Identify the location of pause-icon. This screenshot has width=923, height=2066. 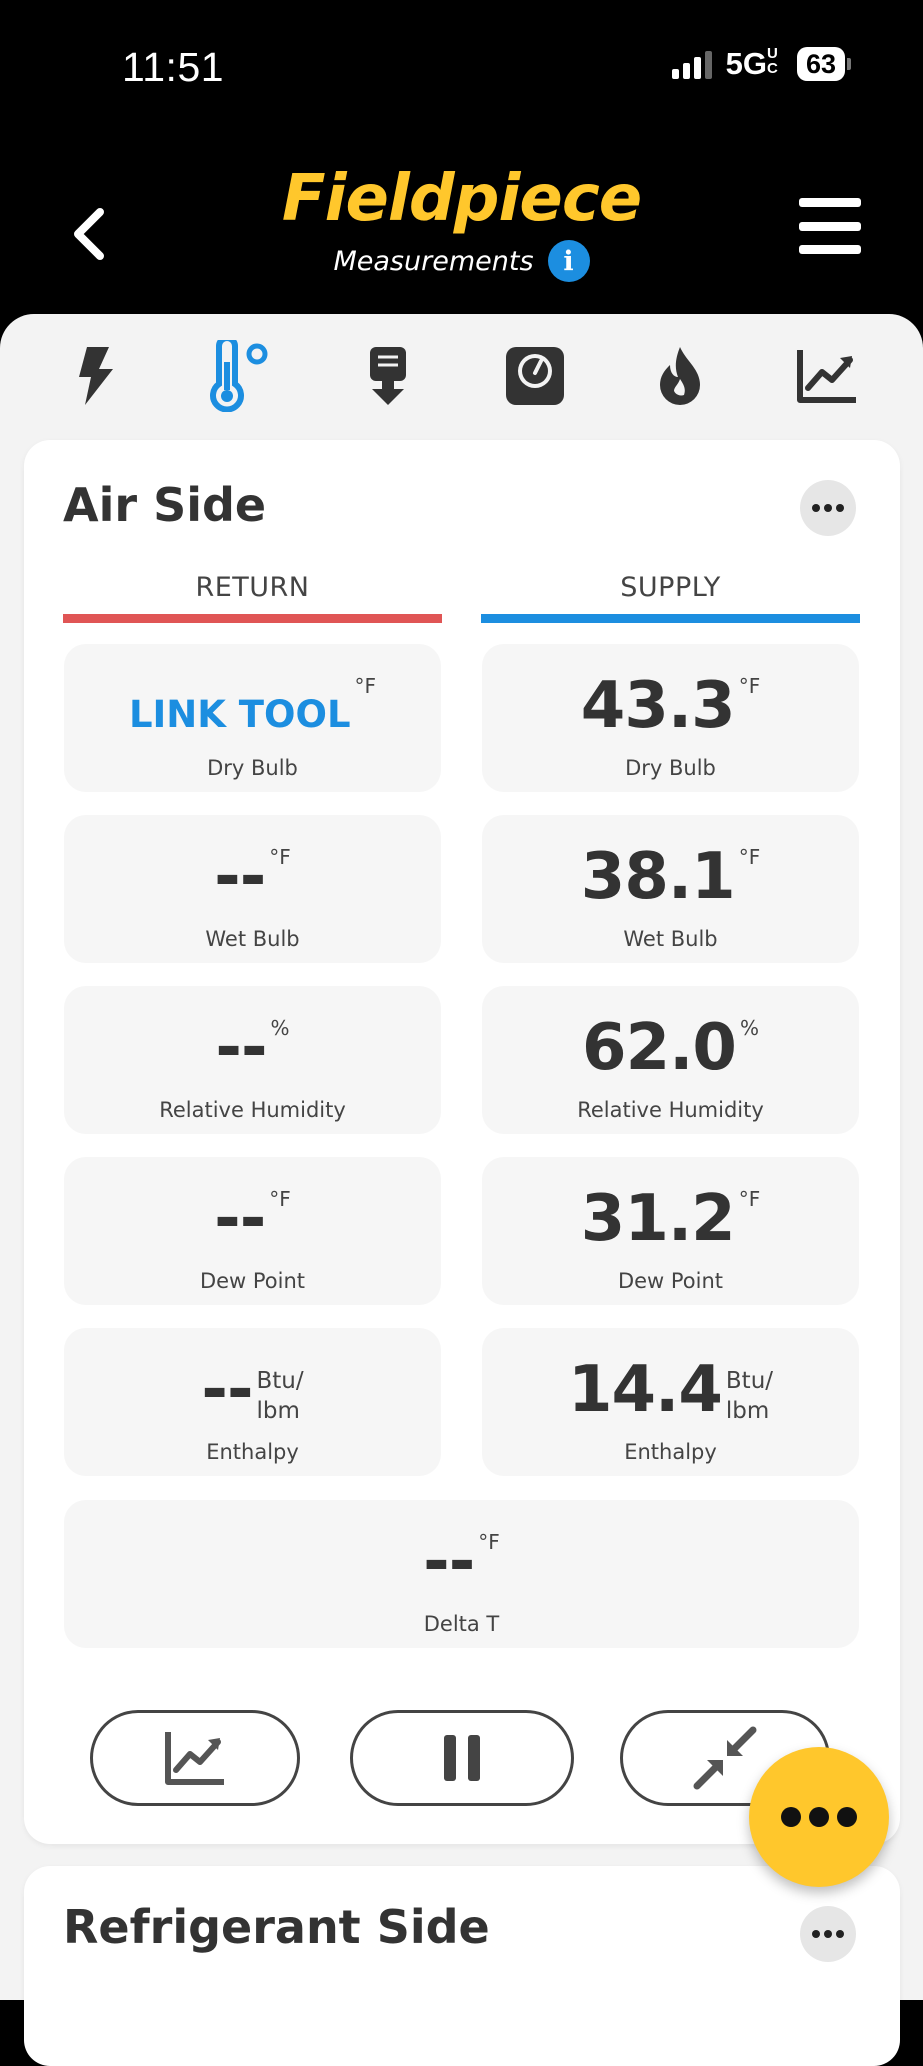
(462, 1758).